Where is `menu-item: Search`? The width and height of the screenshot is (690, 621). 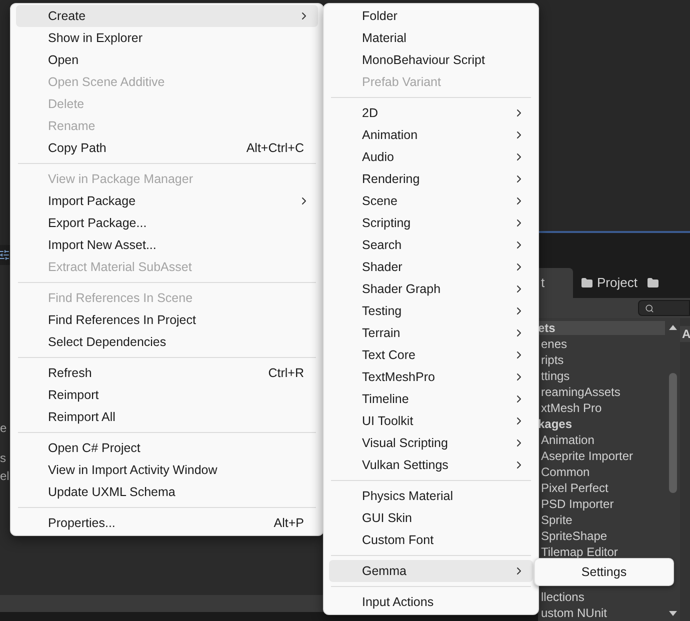 menu-item: Search is located at coordinates (431, 245).